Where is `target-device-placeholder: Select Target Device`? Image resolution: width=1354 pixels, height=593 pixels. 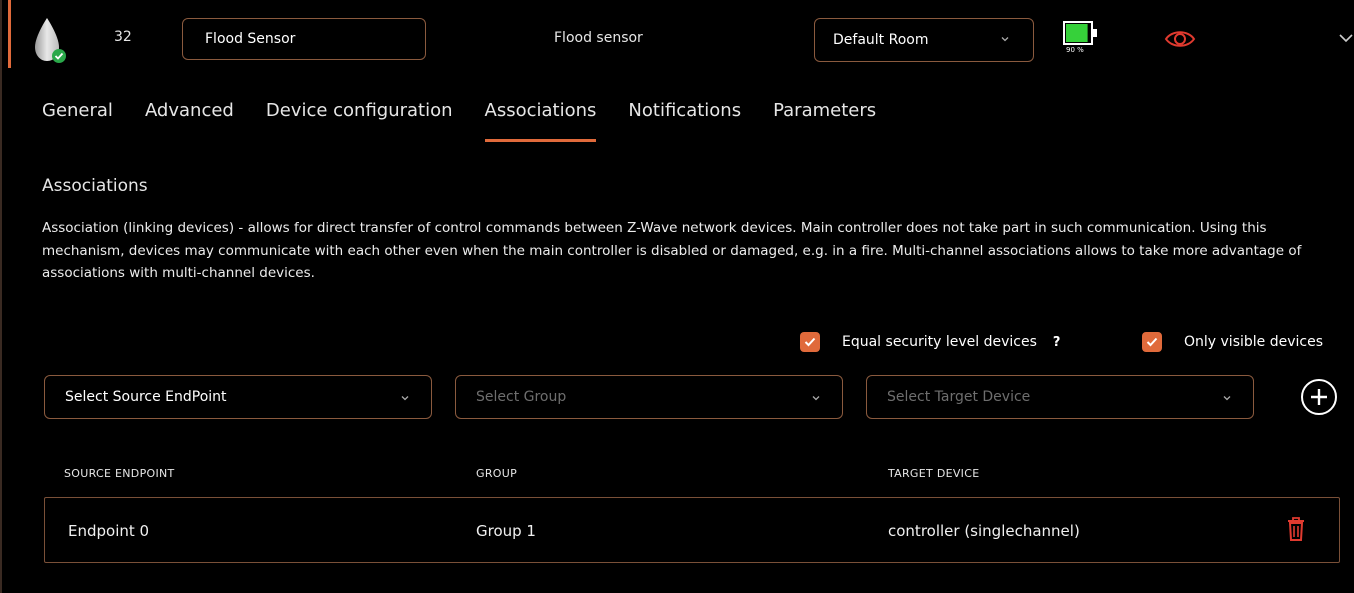 target-device-placeholder: Select Target Device is located at coordinates (959, 397).